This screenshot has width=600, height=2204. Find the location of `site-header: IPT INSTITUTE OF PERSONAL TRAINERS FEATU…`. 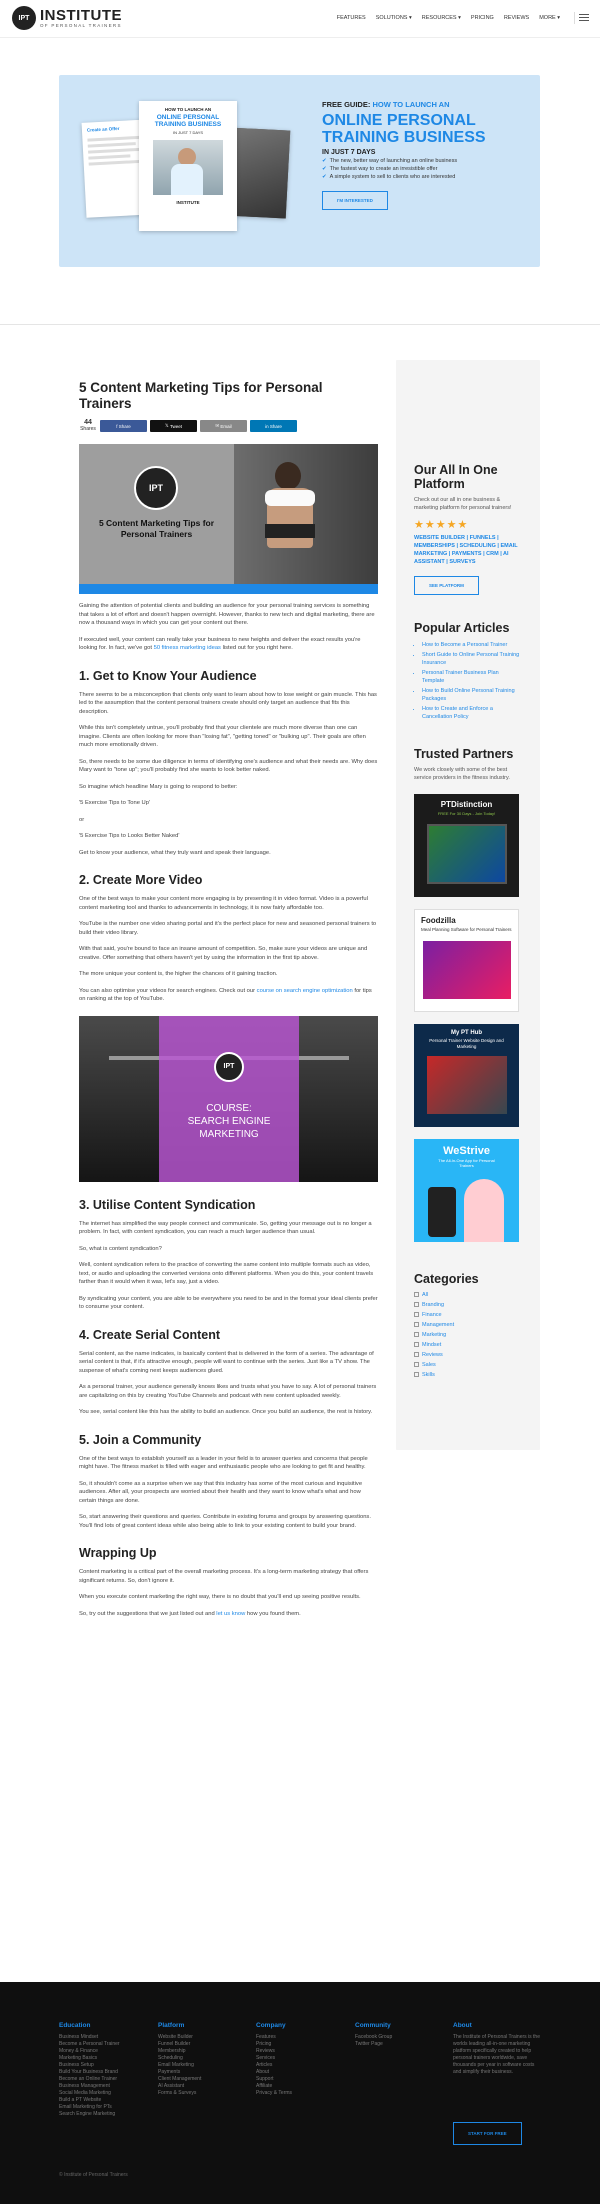

site-header: IPT INSTITUTE OF PERSONAL TRAINERS FEATU… is located at coordinates (300, 19).